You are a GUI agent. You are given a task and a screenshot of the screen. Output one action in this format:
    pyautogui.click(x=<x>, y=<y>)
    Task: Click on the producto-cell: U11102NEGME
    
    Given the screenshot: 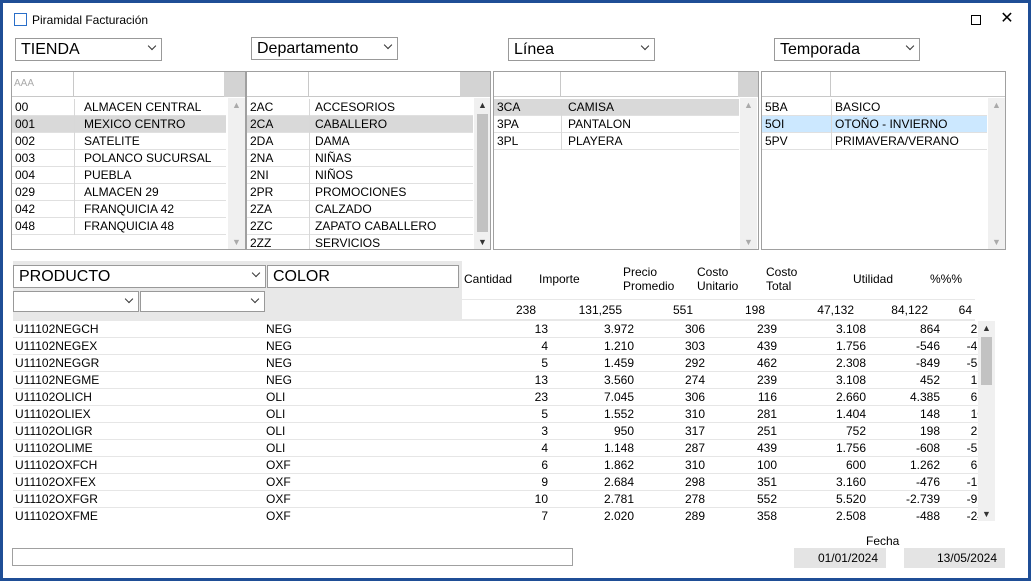 What is the action you would take?
    pyautogui.click(x=57, y=380)
    